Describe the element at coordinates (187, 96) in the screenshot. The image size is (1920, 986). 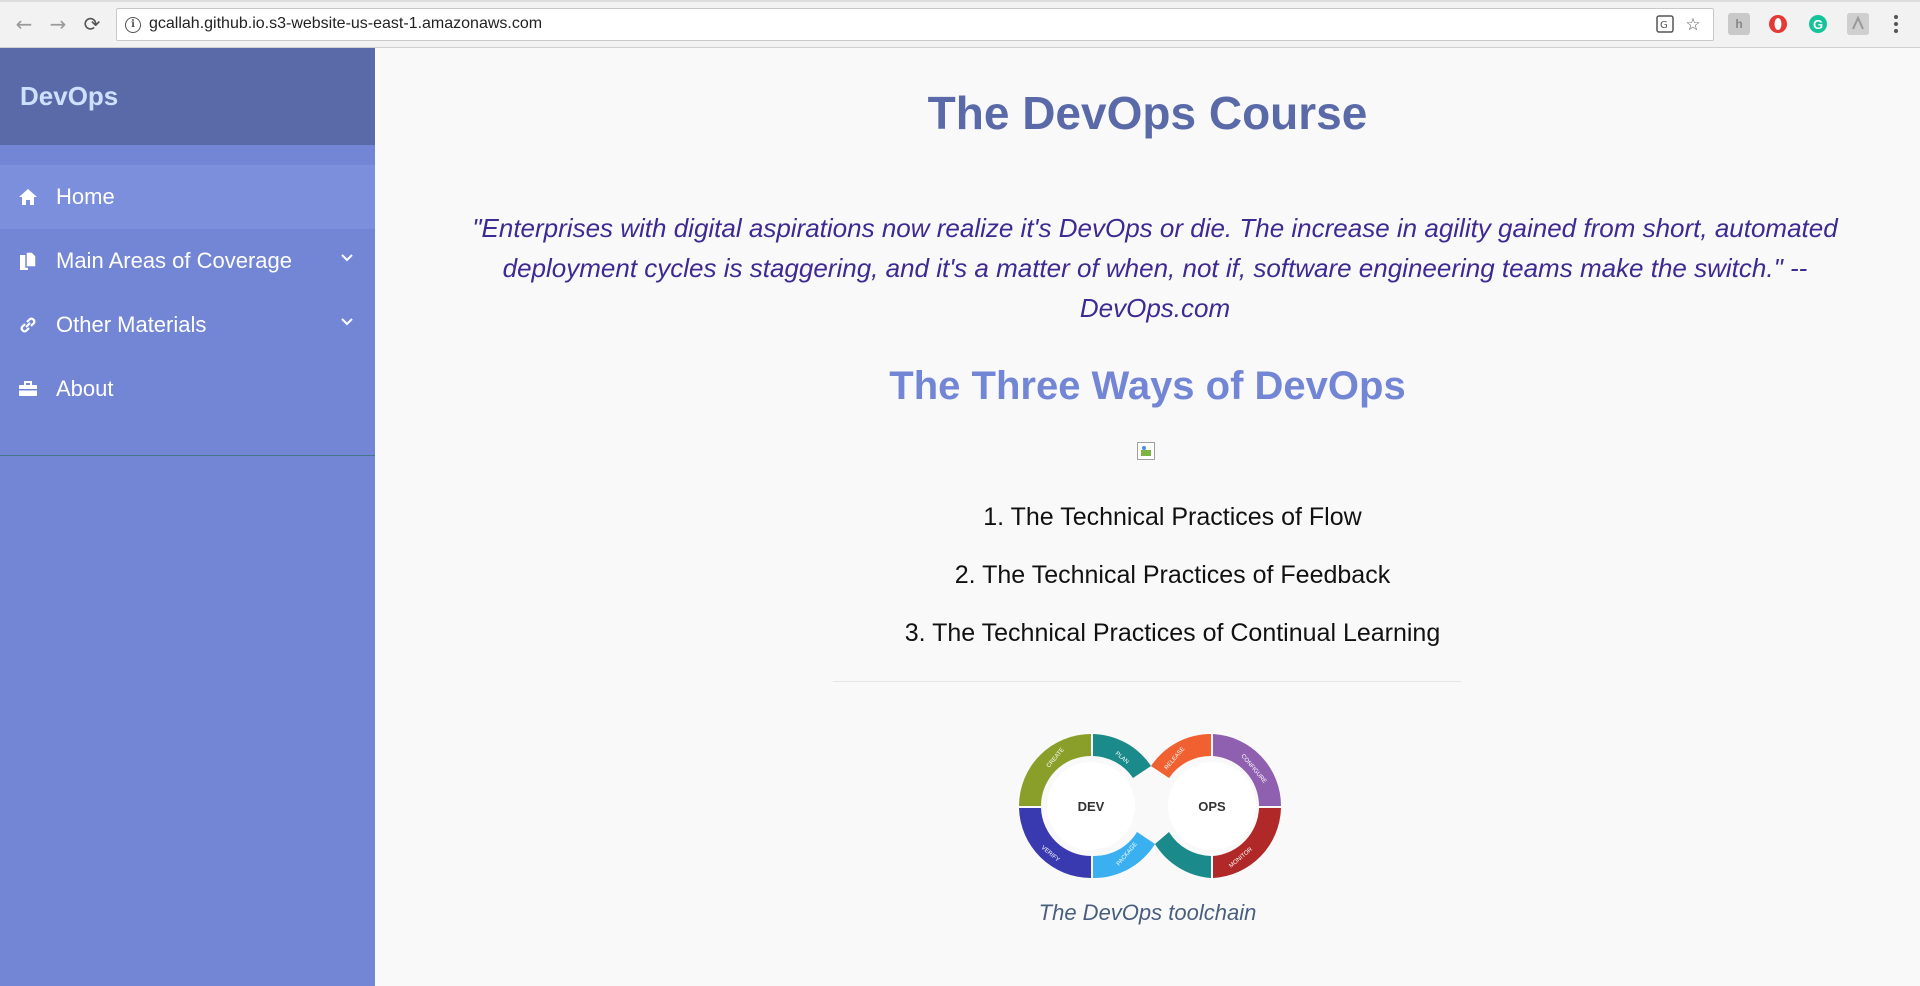
I see `sidebar-header: DevOps` at that location.